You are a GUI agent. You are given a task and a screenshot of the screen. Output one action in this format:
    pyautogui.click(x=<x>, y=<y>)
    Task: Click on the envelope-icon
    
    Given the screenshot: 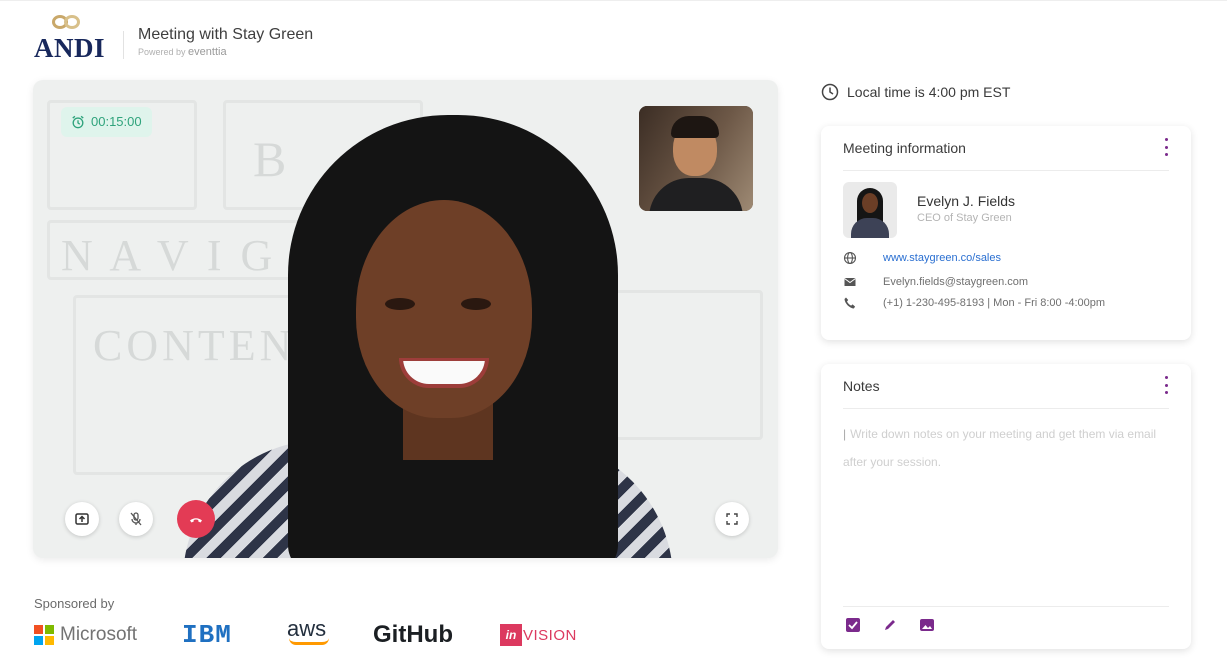 What is the action you would take?
    pyautogui.click(x=850, y=282)
    